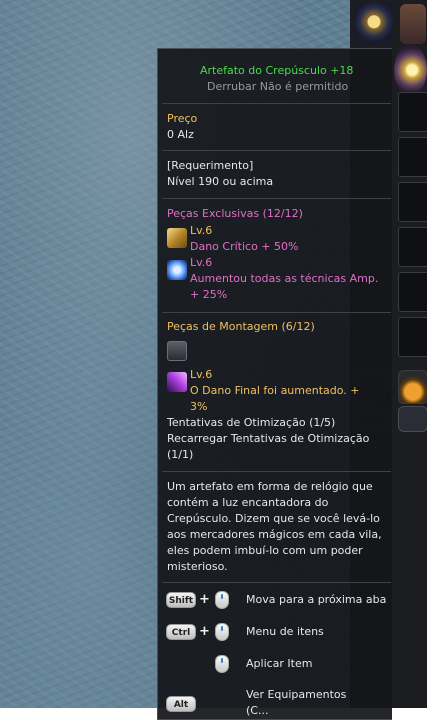 The width and height of the screenshot is (427, 720). Describe the element at coordinates (244, 246) in the screenshot. I see `exclusive-entry-line: Dano Crítico + 50%` at that location.